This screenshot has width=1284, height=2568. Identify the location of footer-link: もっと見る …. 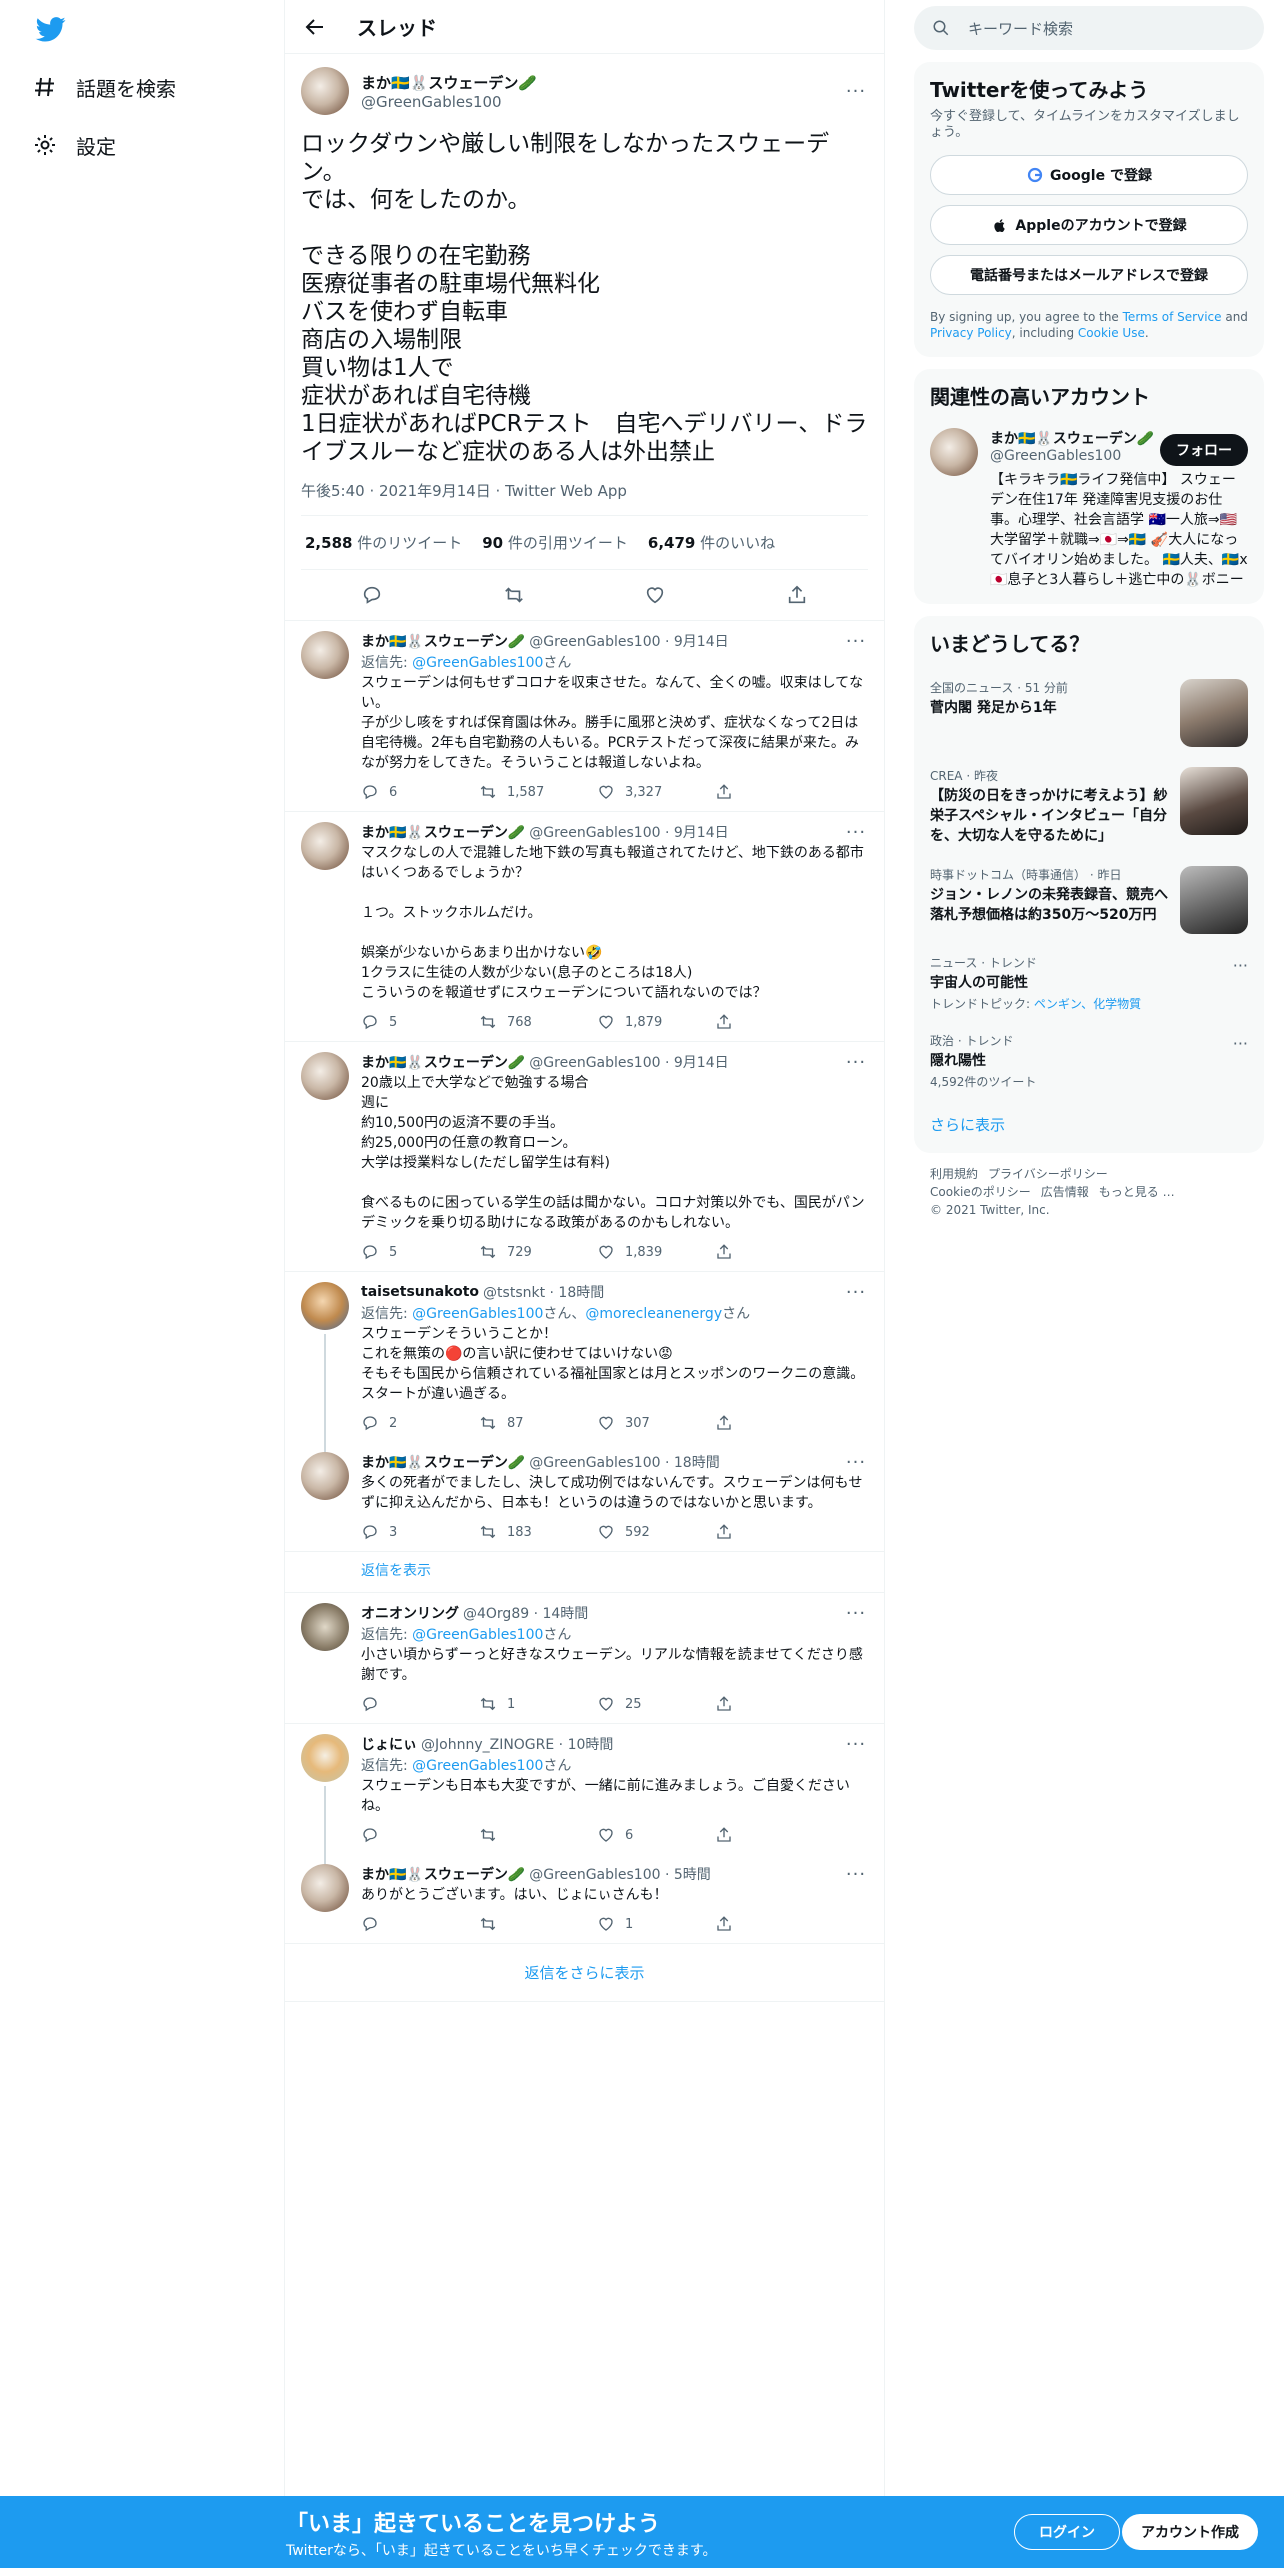
(1137, 1192).